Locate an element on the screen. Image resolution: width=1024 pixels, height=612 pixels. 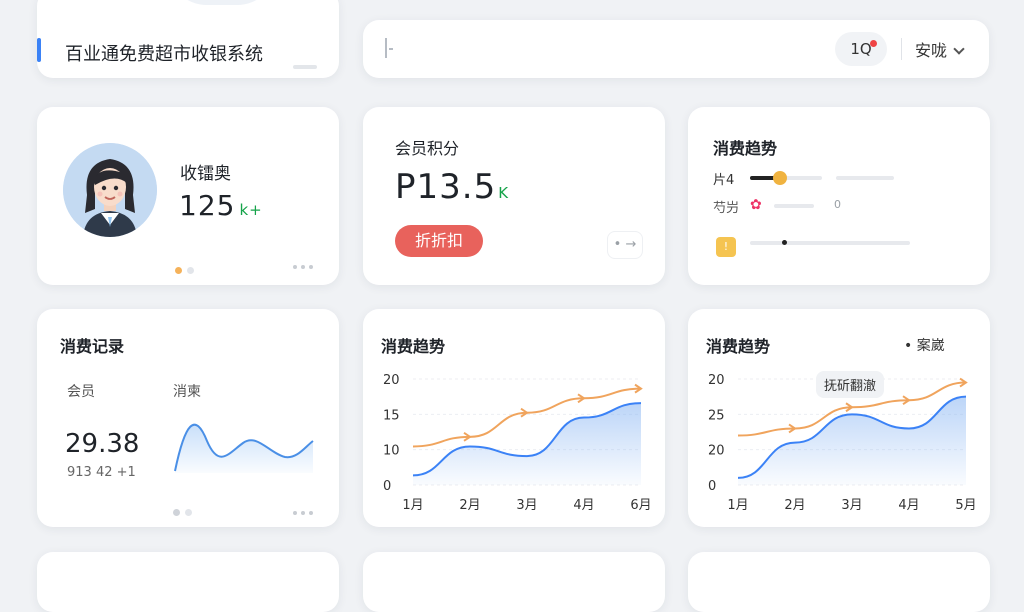
records-pager is located at coordinates (182, 512).